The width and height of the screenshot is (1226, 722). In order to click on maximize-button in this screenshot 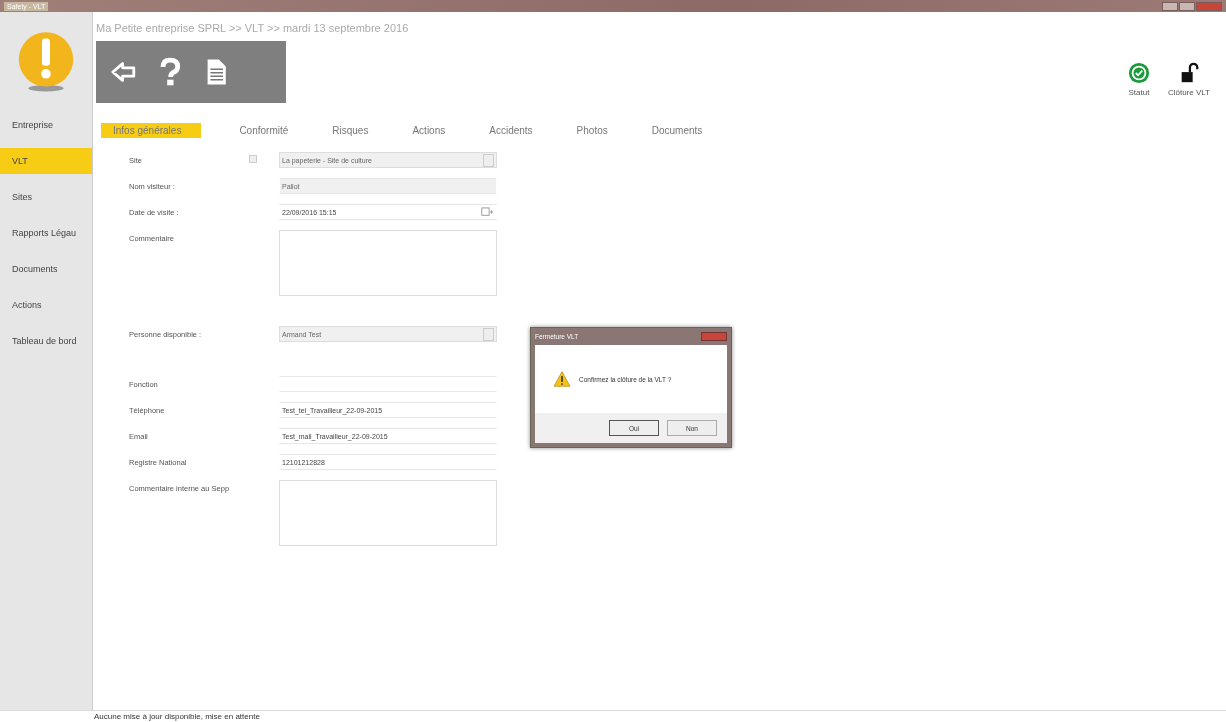, I will do `click(1187, 6)`.